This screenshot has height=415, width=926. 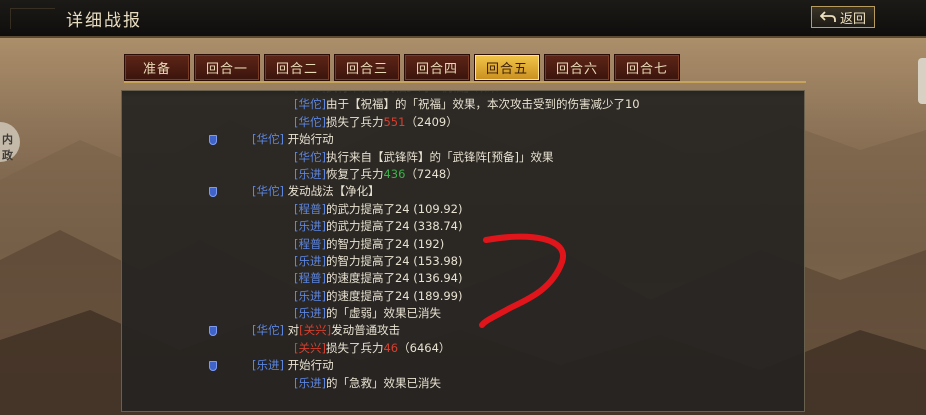 What do you see at coordinates (463, 383) in the screenshot?
I see `log-line: [乐进]的「急救」效果已消失` at bounding box center [463, 383].